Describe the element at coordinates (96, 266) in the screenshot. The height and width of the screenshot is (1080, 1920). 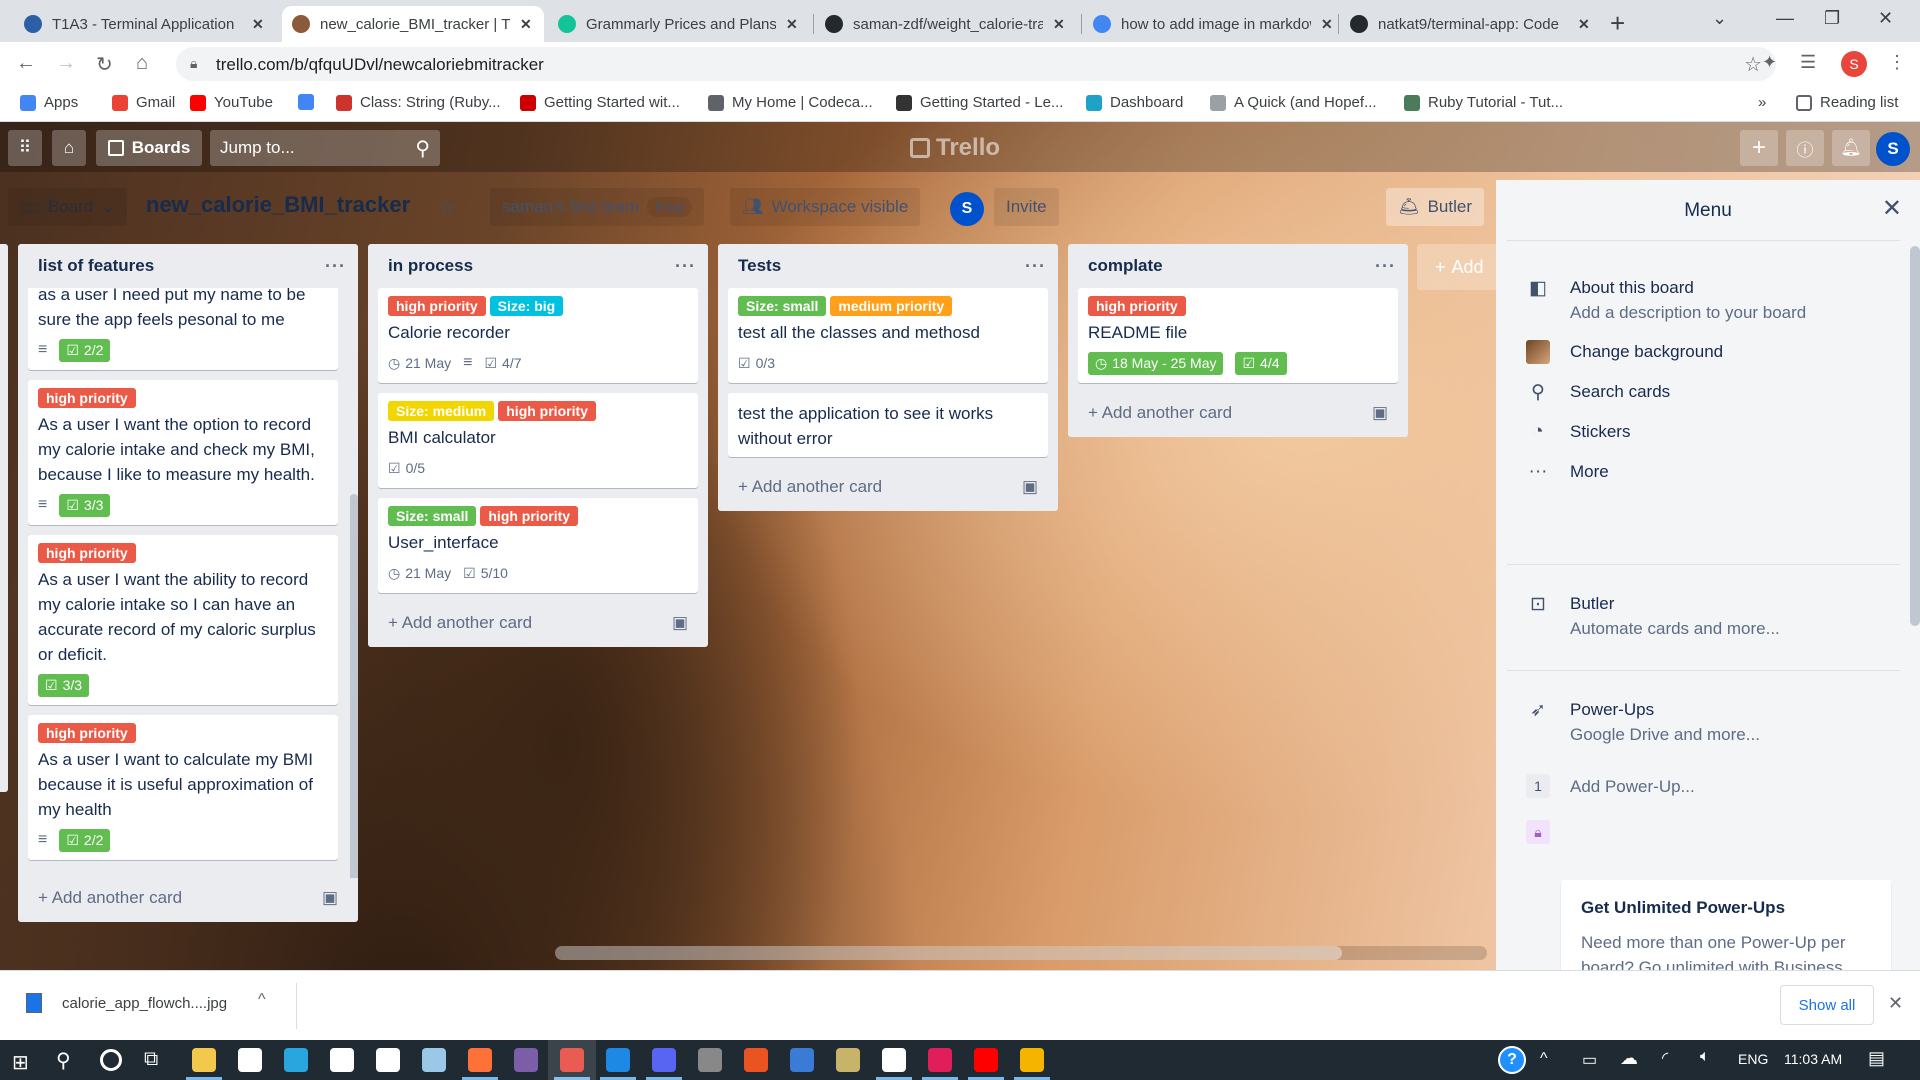
I see `list-title: list of features` at that location.